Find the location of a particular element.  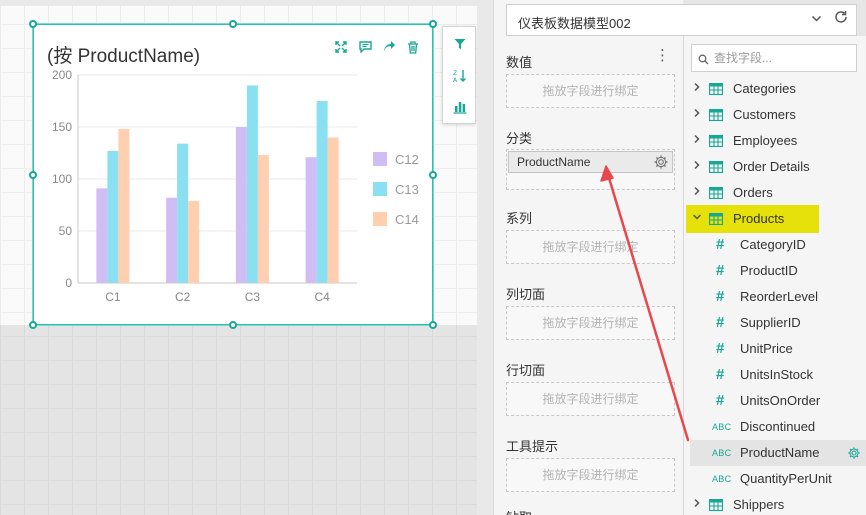

svg-text: Z is located at coordinates (455, 73).